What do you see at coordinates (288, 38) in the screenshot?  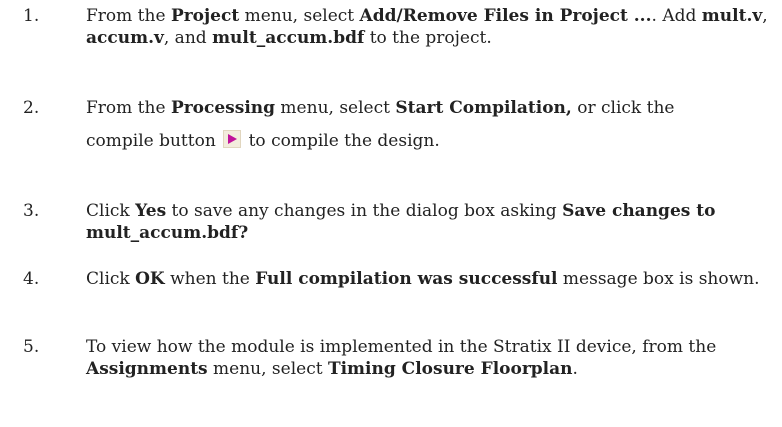 I see `file-mult-accum-bdf: mult_accum.bdf` at bounding box center [288, 38].